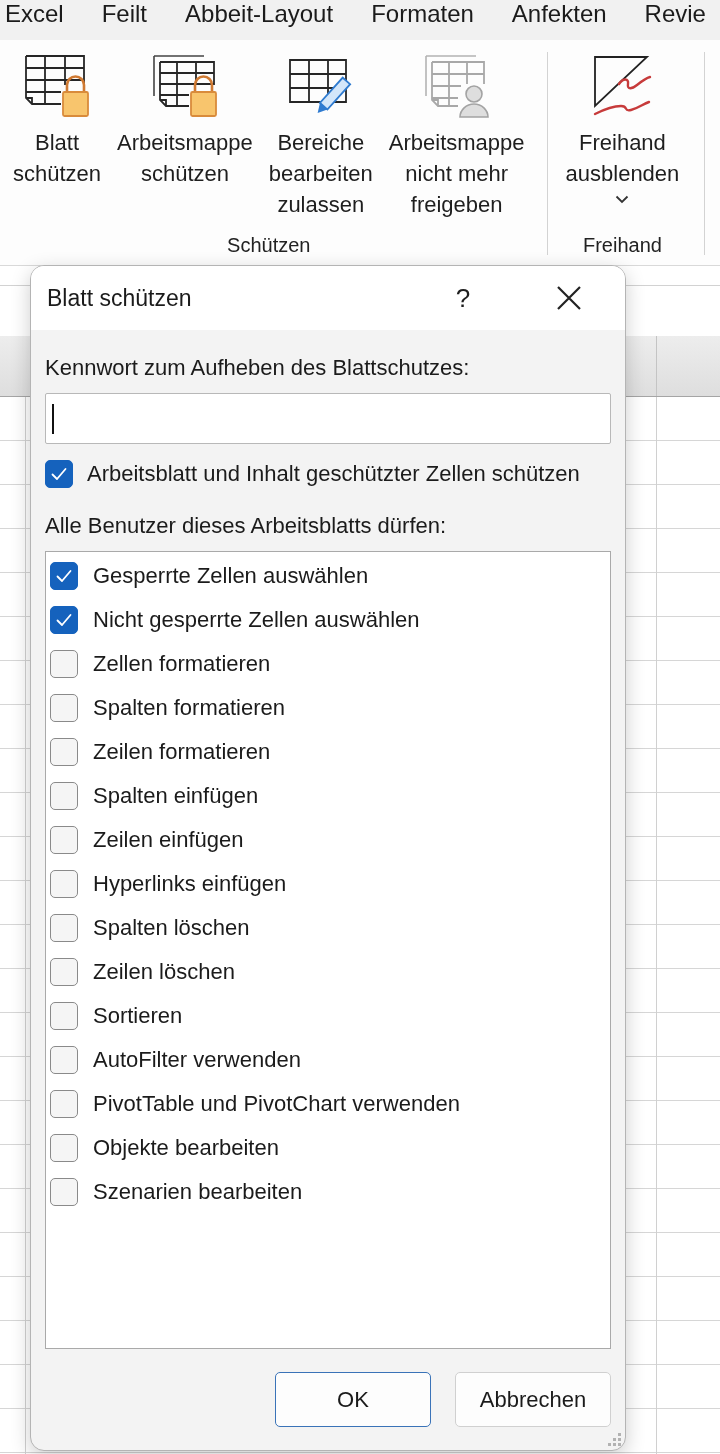 Image resolution: width=720 pixels, height=1454 pixels. What do you see at coordinates (675, 20) in the screenshot?
I see `menu-tab: Revie` at bounding box center [675, 20].